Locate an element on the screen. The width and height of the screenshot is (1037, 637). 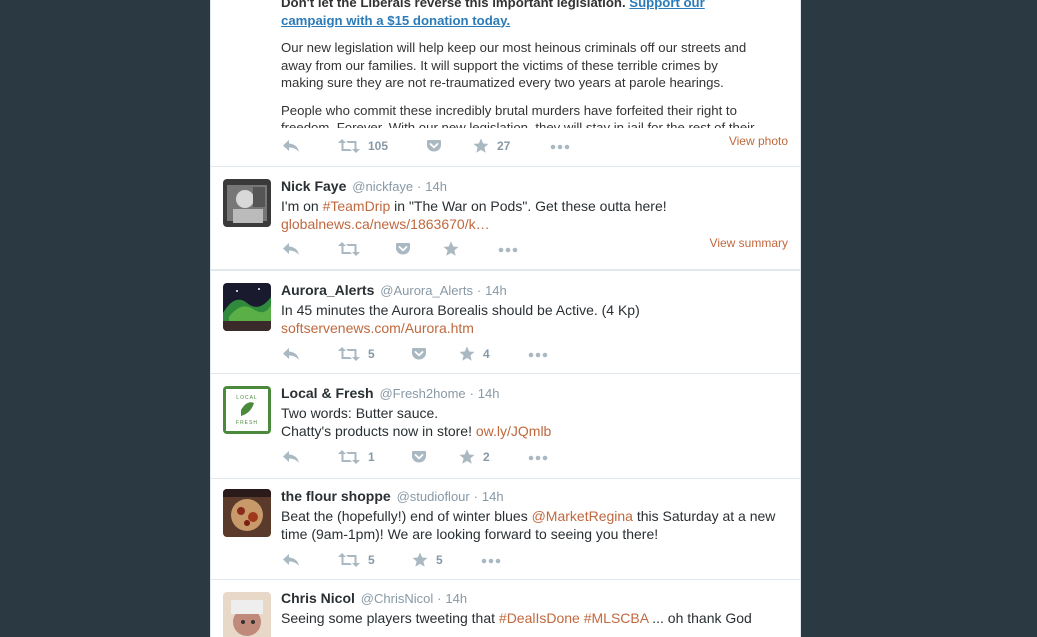
reply-icon is located at coordinates (291, 249).